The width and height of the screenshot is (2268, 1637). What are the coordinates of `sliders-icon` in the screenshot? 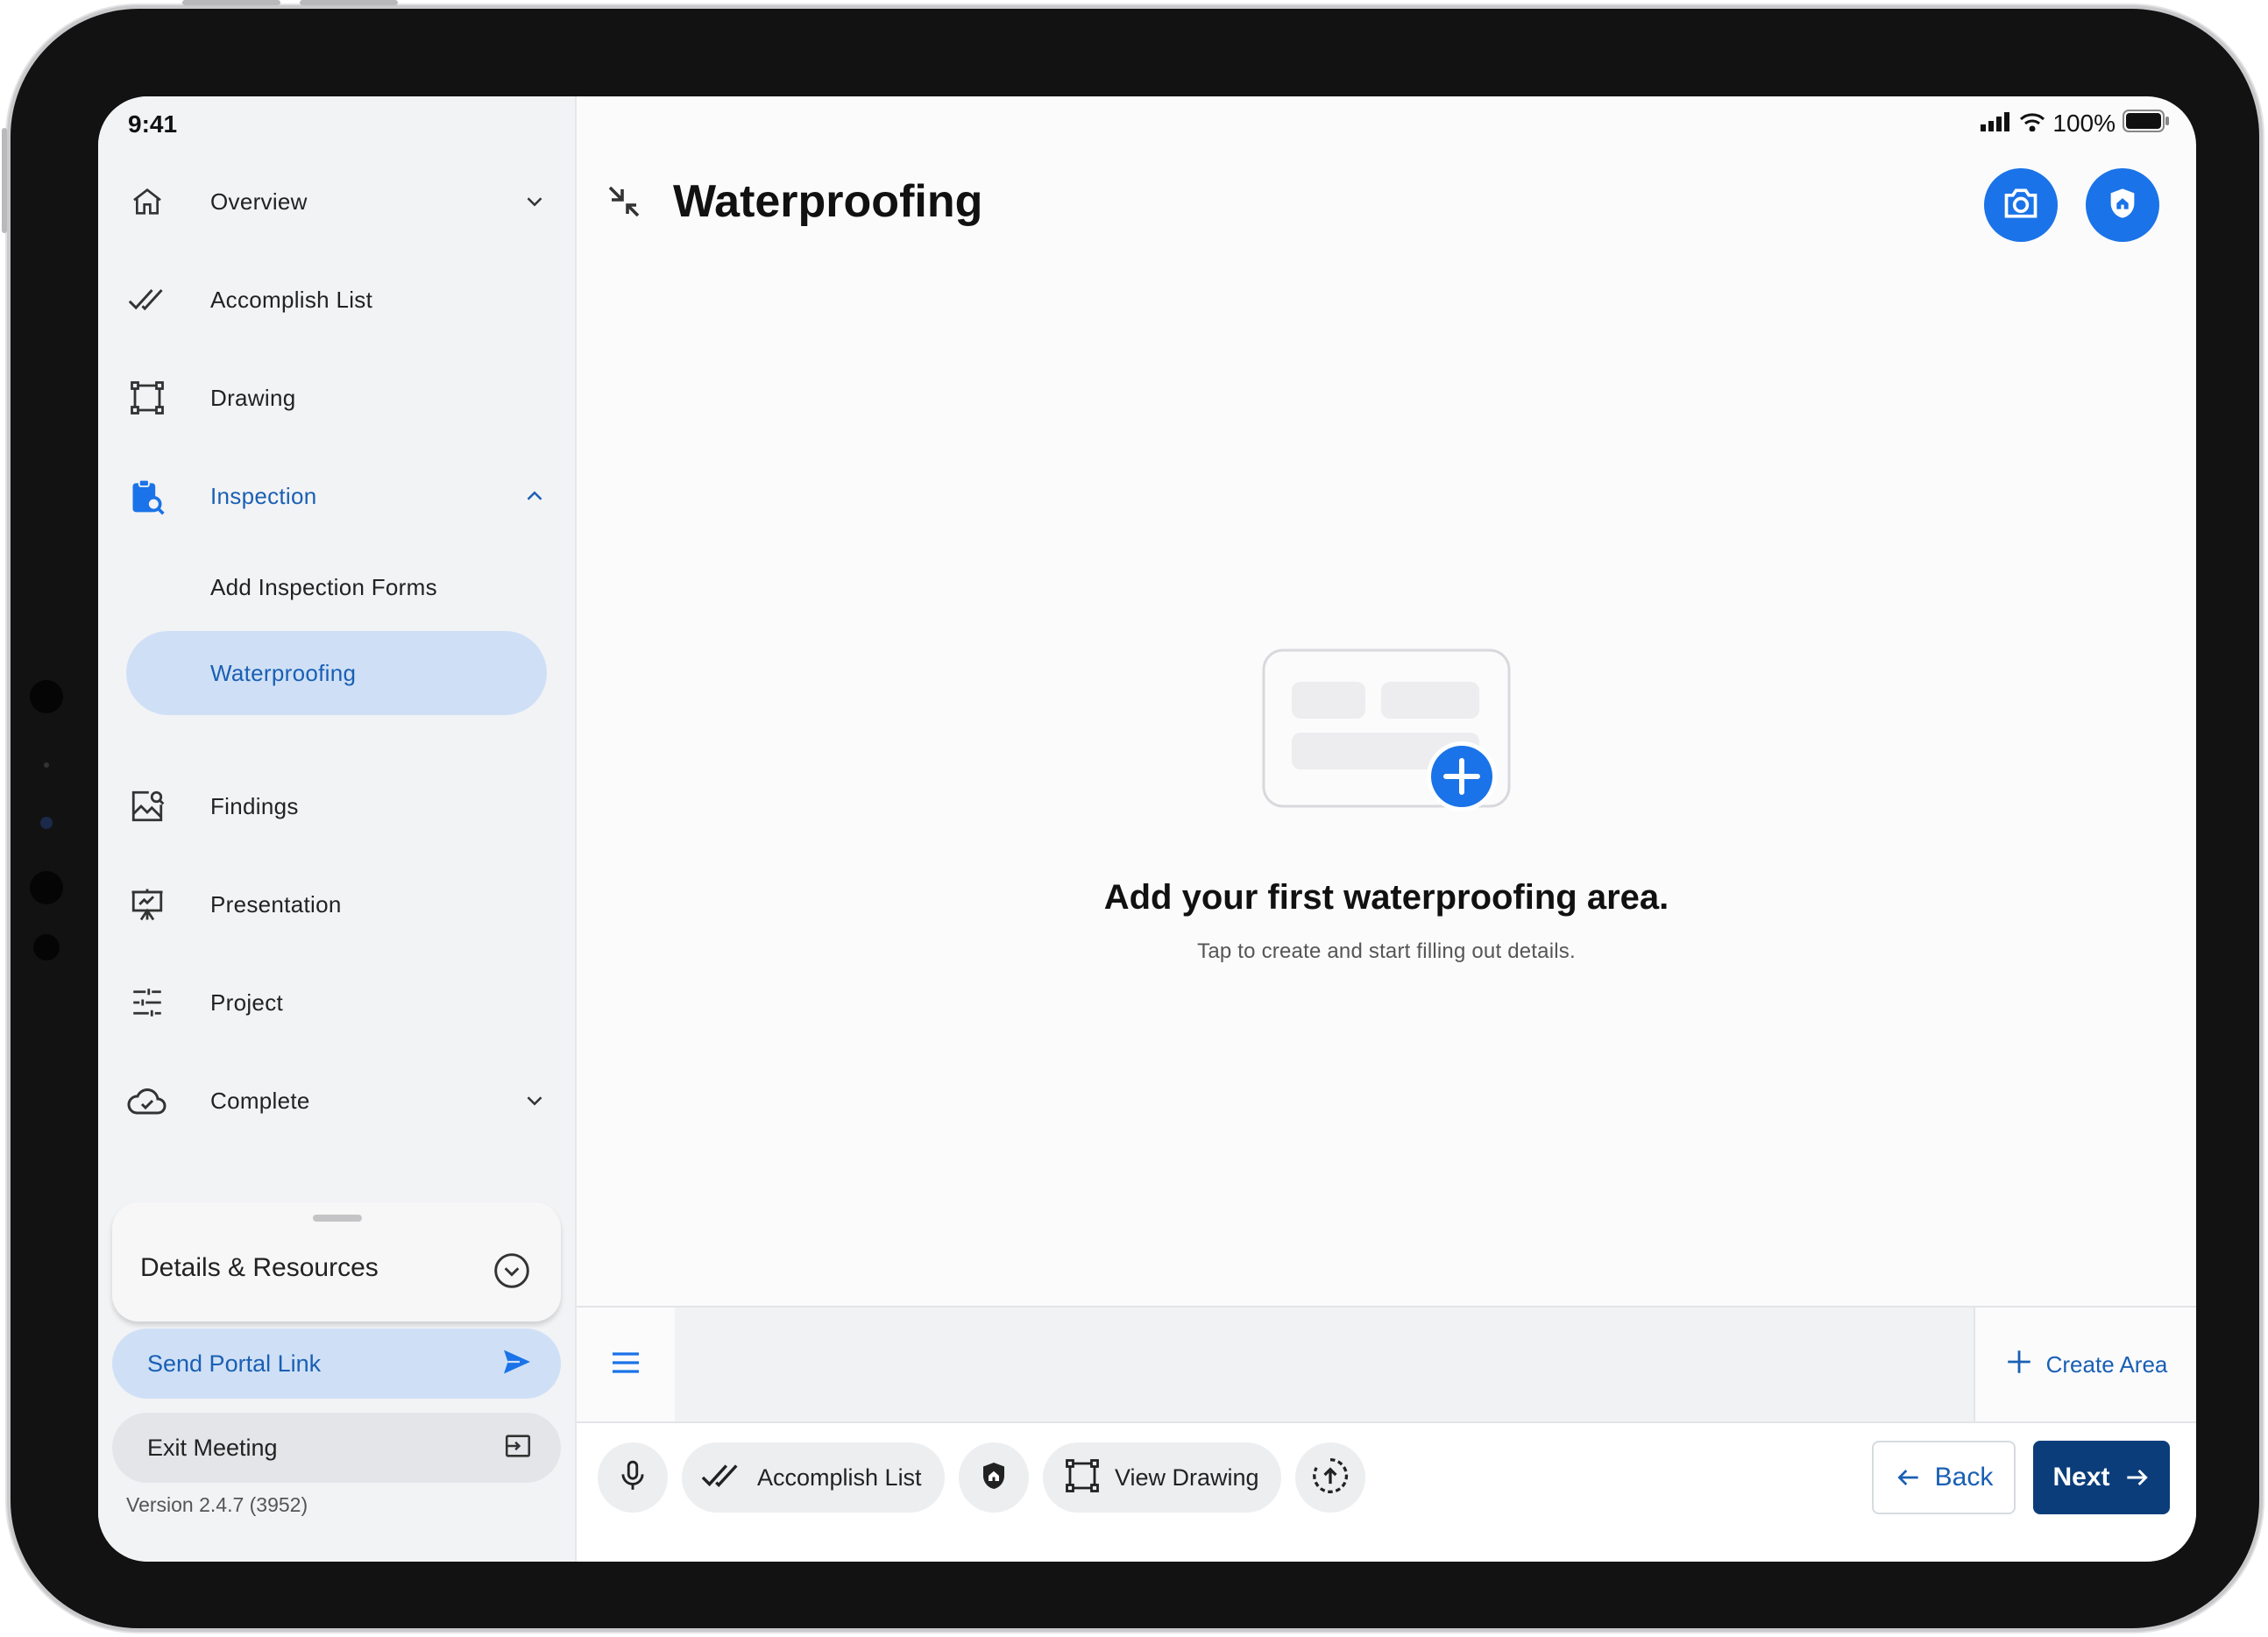 It's located at (147, 1002).